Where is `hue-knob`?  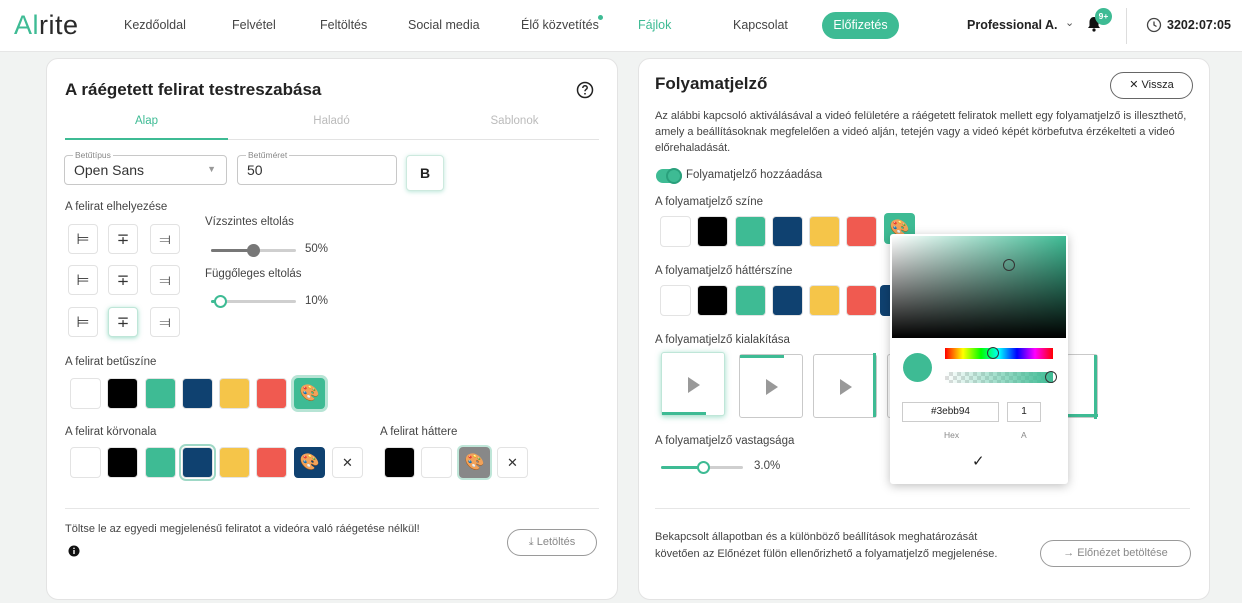
hue-knob is located at coordinates (993, 353).